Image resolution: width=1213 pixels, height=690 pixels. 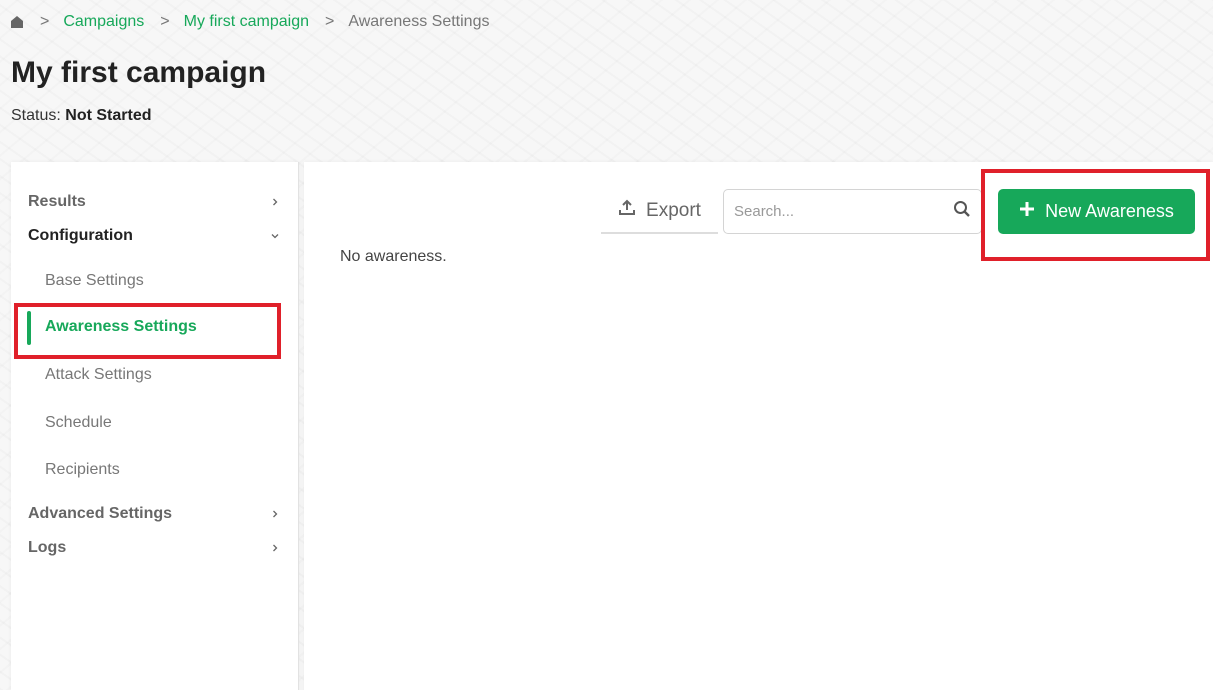 What do you see at coordinates (275, 236) in the screenshot?
I see `chevron-down-icon` at bounding box center [275, 236].